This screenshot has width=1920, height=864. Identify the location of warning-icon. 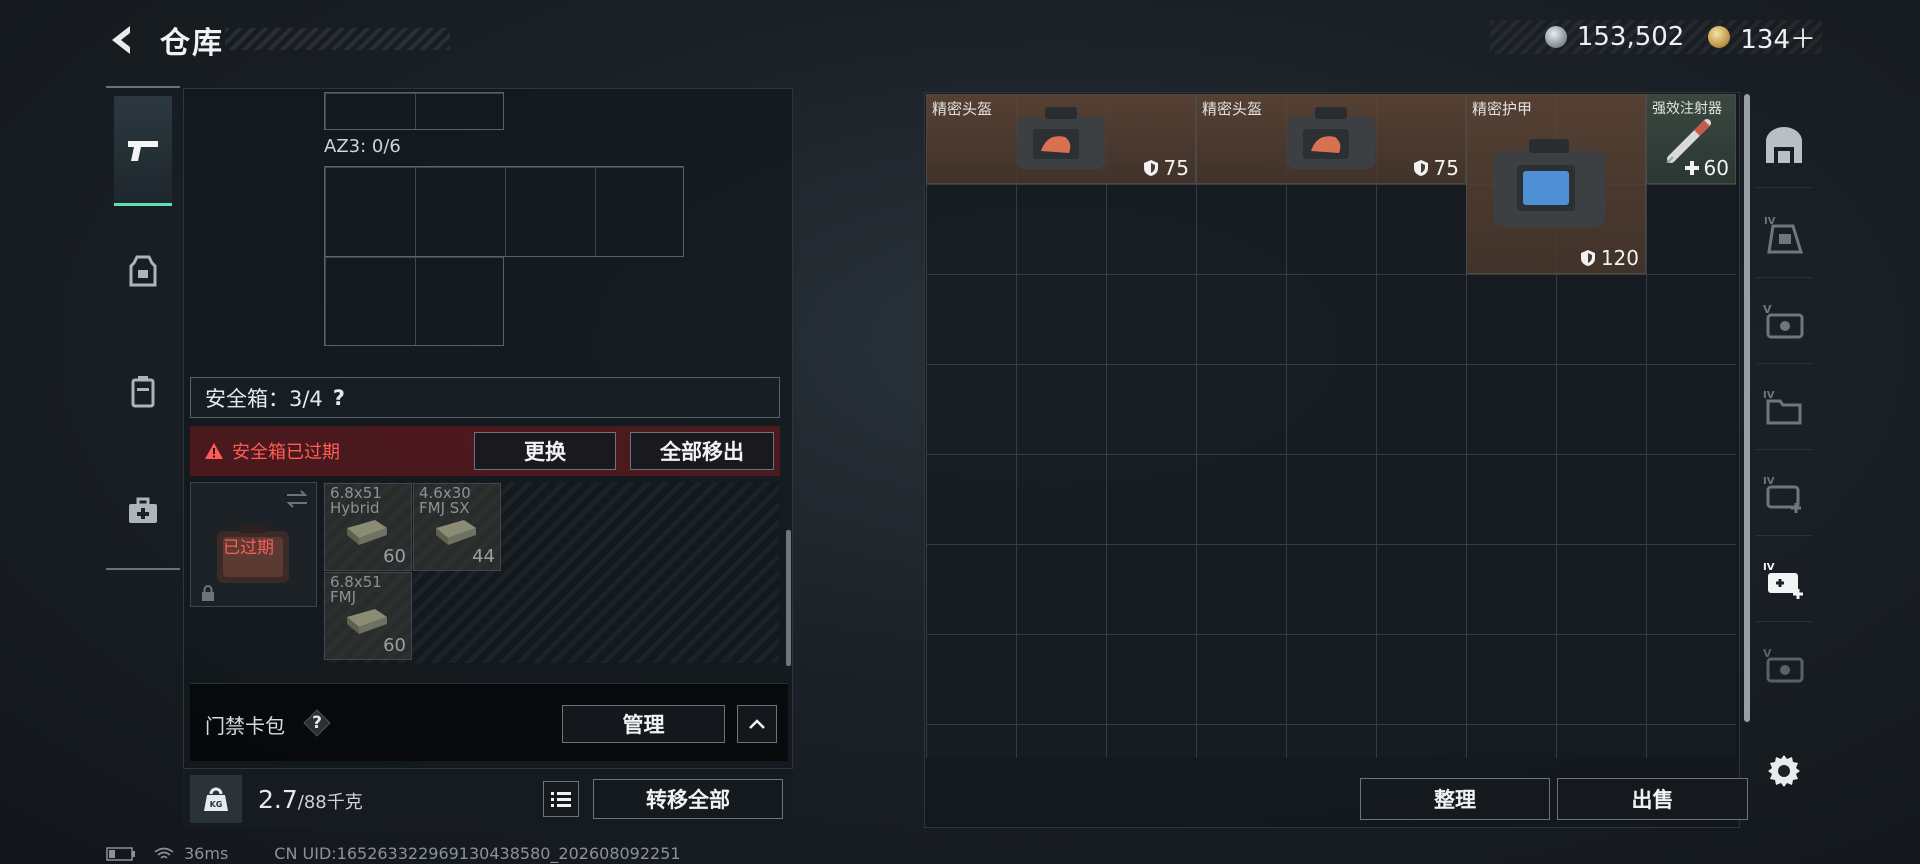
(214, 451).